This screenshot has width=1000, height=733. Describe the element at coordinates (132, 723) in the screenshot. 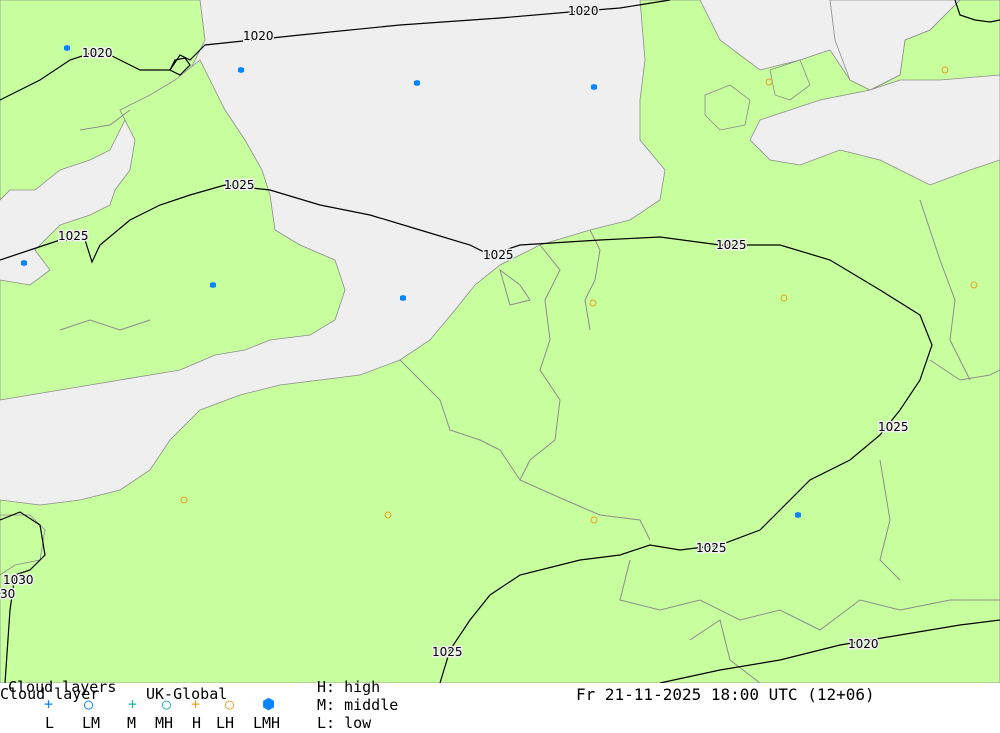

I see `legend-code: M` at that location.